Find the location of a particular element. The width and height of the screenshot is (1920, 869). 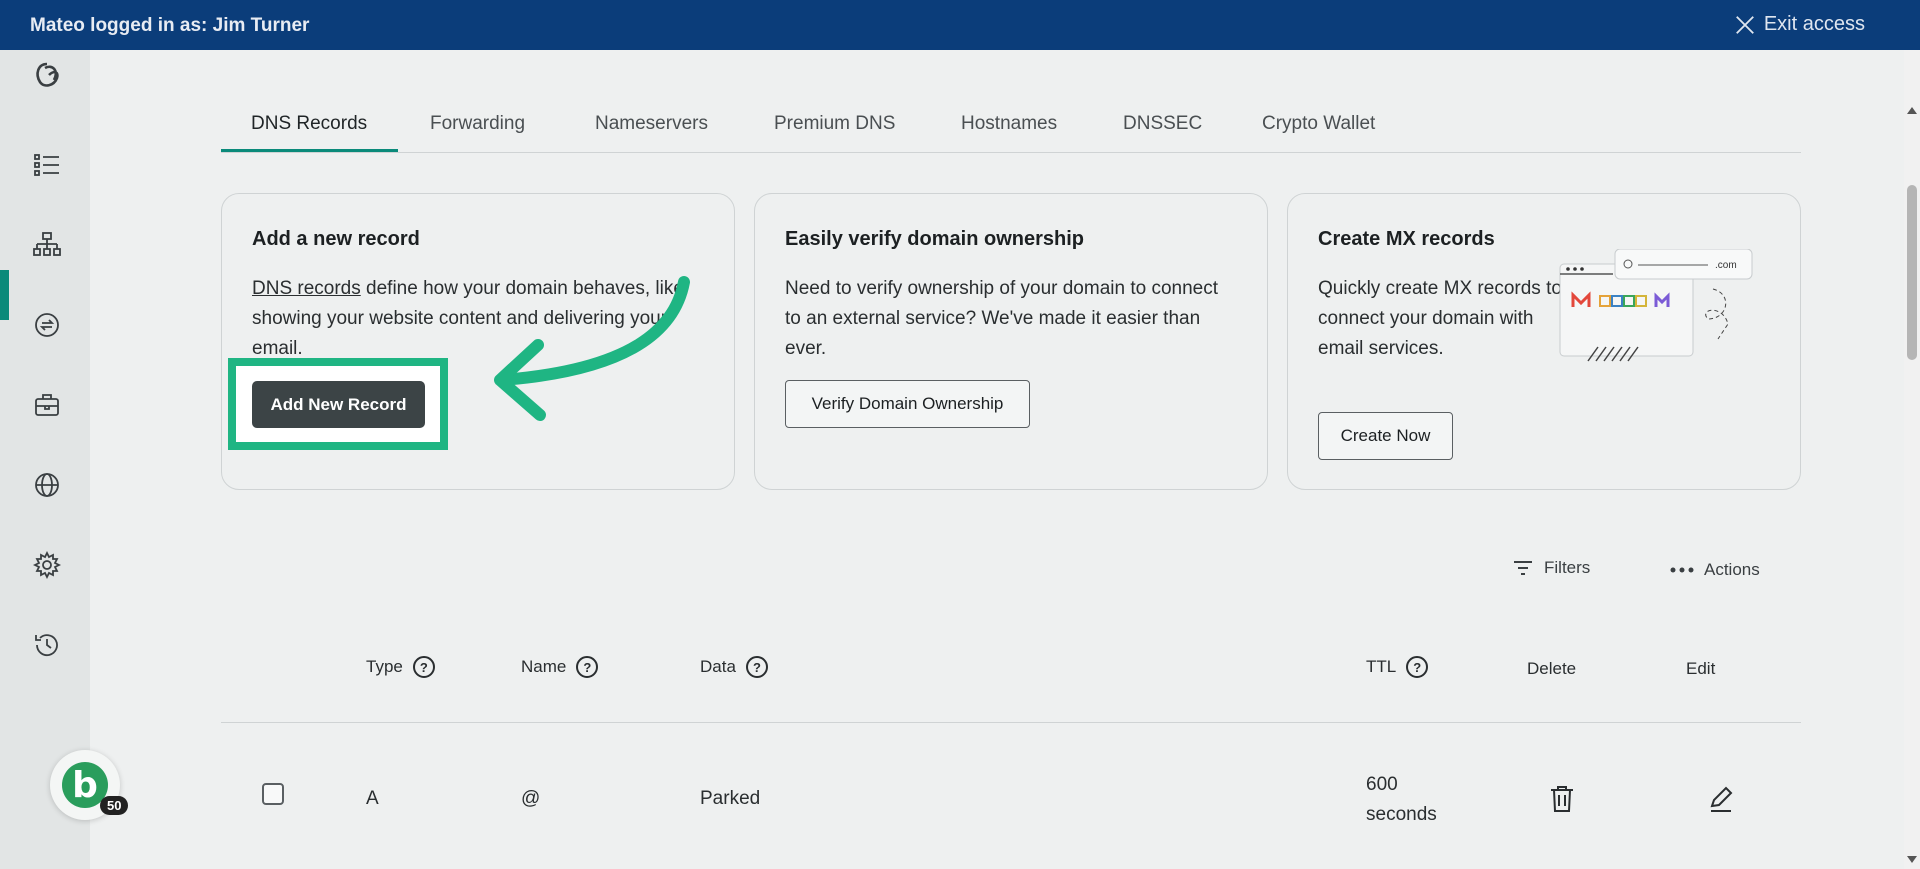

godaddy-logo-icon is located at coordinates (47, 75).